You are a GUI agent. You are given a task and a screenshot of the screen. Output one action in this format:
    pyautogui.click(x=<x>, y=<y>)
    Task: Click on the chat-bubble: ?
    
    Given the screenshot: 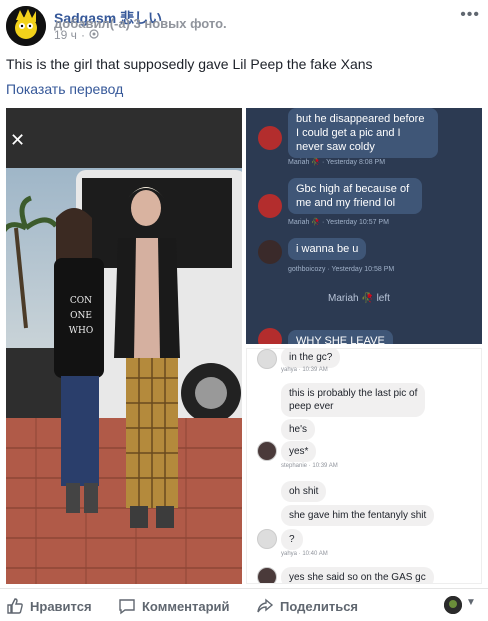 What is the action you would take?
    pyautogui.click(x=292, y=539)
    